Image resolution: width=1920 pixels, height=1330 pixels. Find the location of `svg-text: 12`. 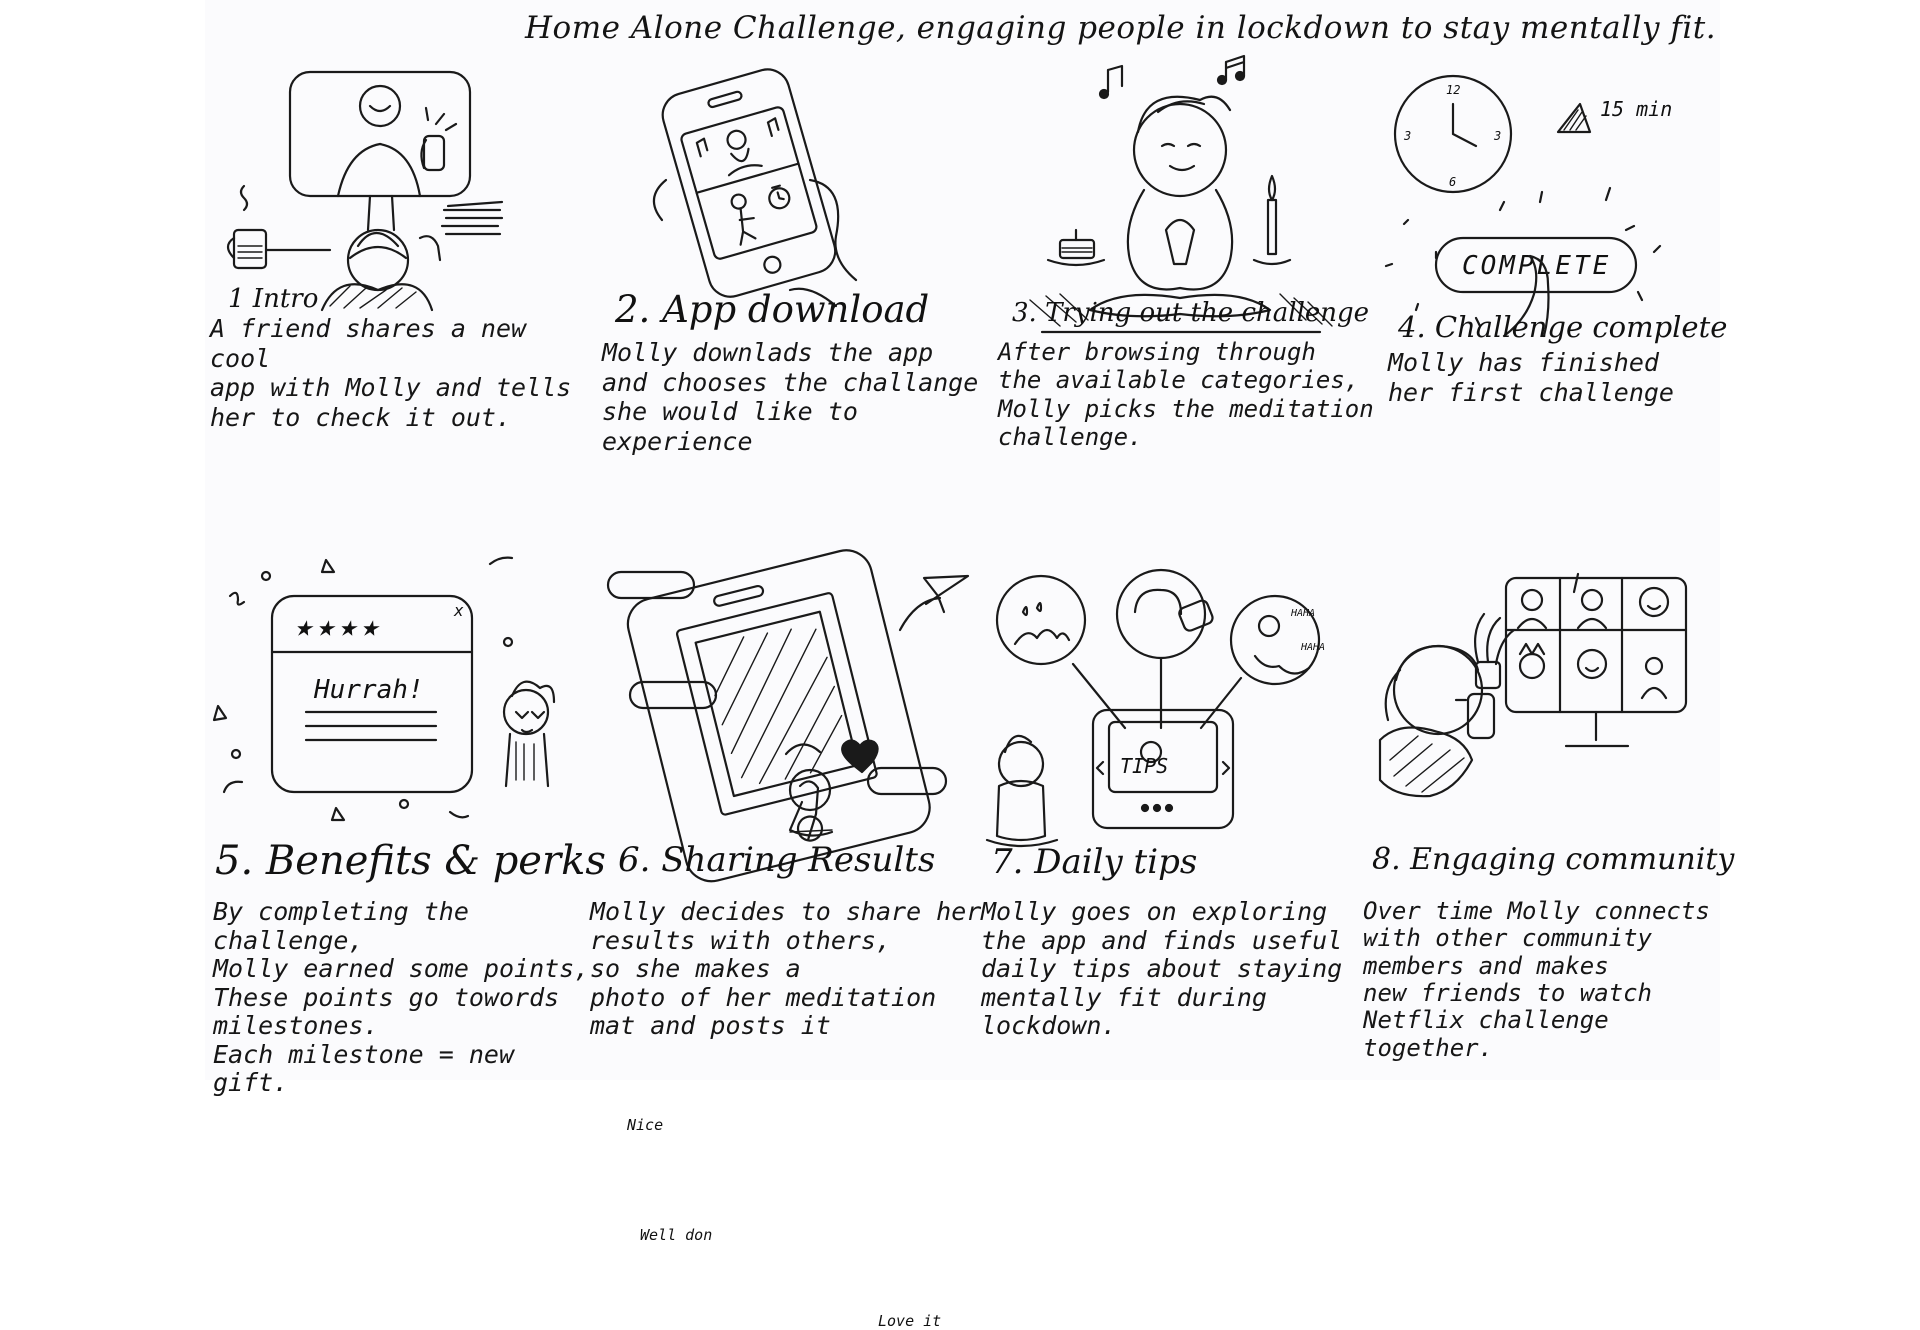

svg-text: 12 is located at coordinates (1453, 90).